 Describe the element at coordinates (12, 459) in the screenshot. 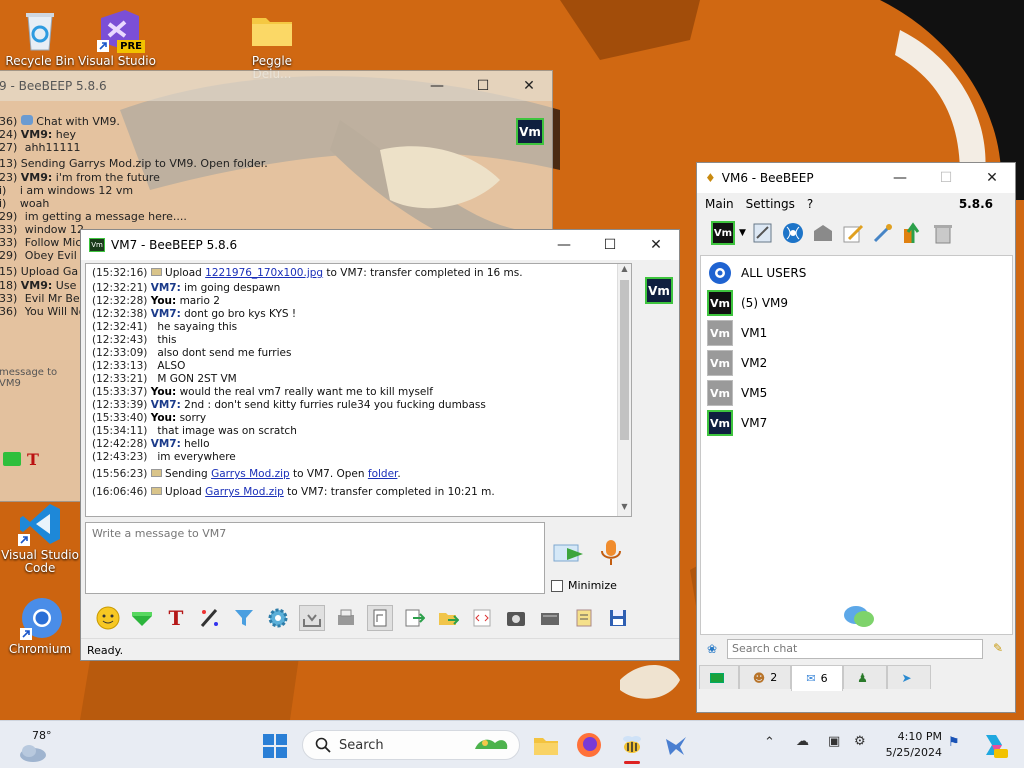

I see `emoticon-icon` at that location.